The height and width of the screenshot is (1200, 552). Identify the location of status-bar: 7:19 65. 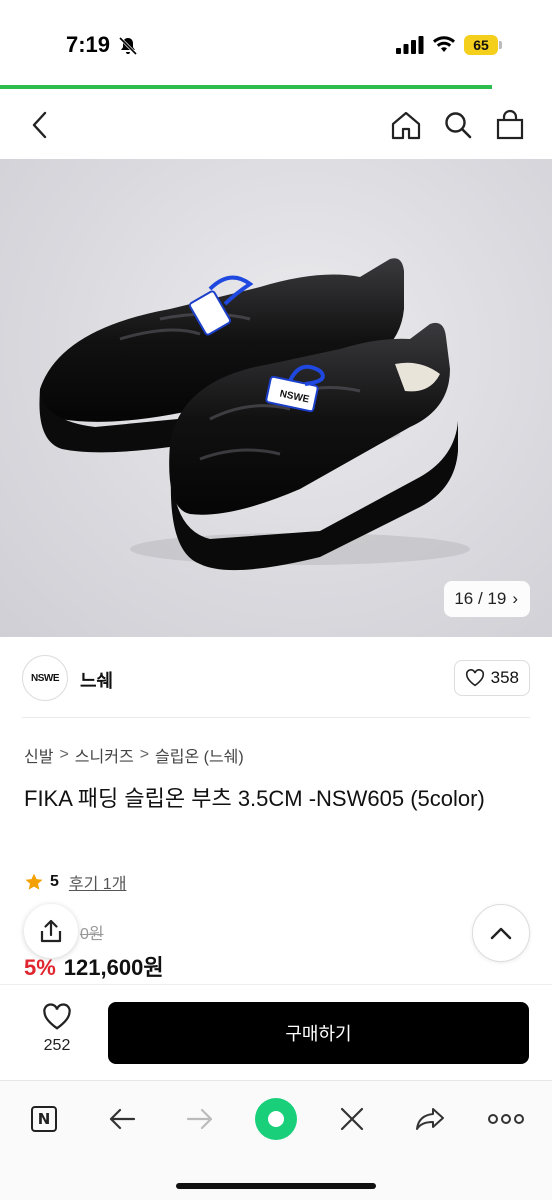
(276, 44).